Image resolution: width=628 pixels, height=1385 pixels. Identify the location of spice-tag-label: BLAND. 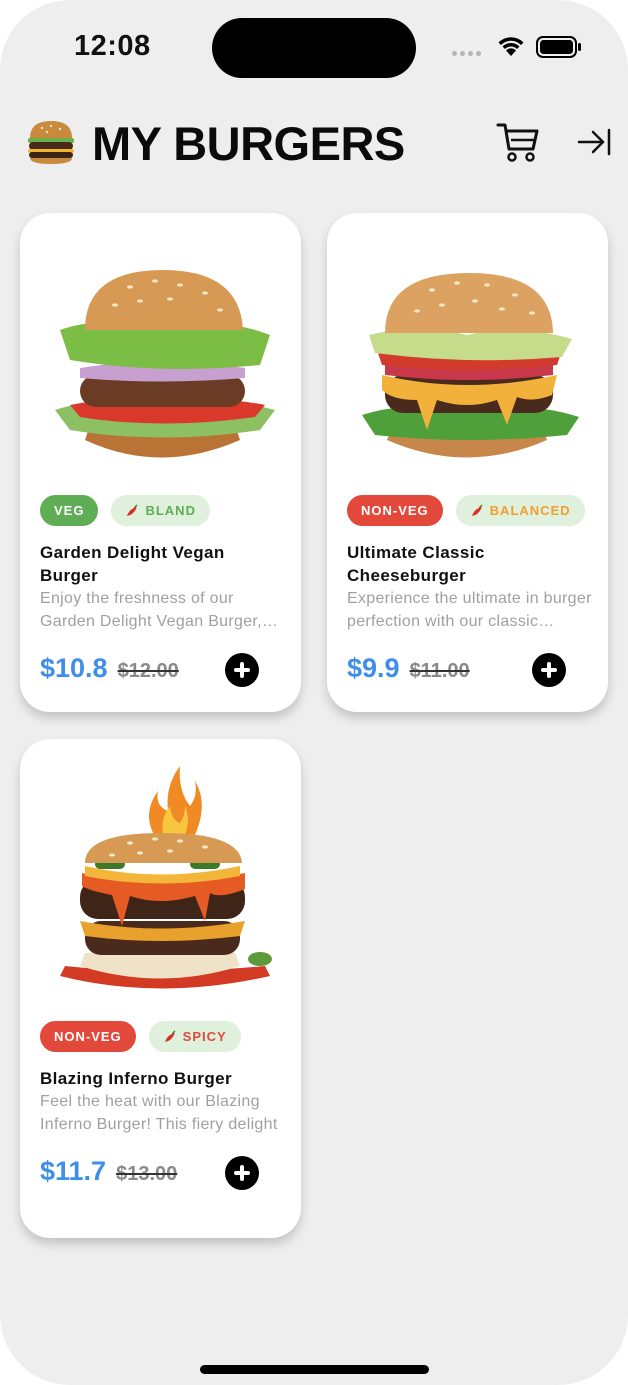
(170, 510).